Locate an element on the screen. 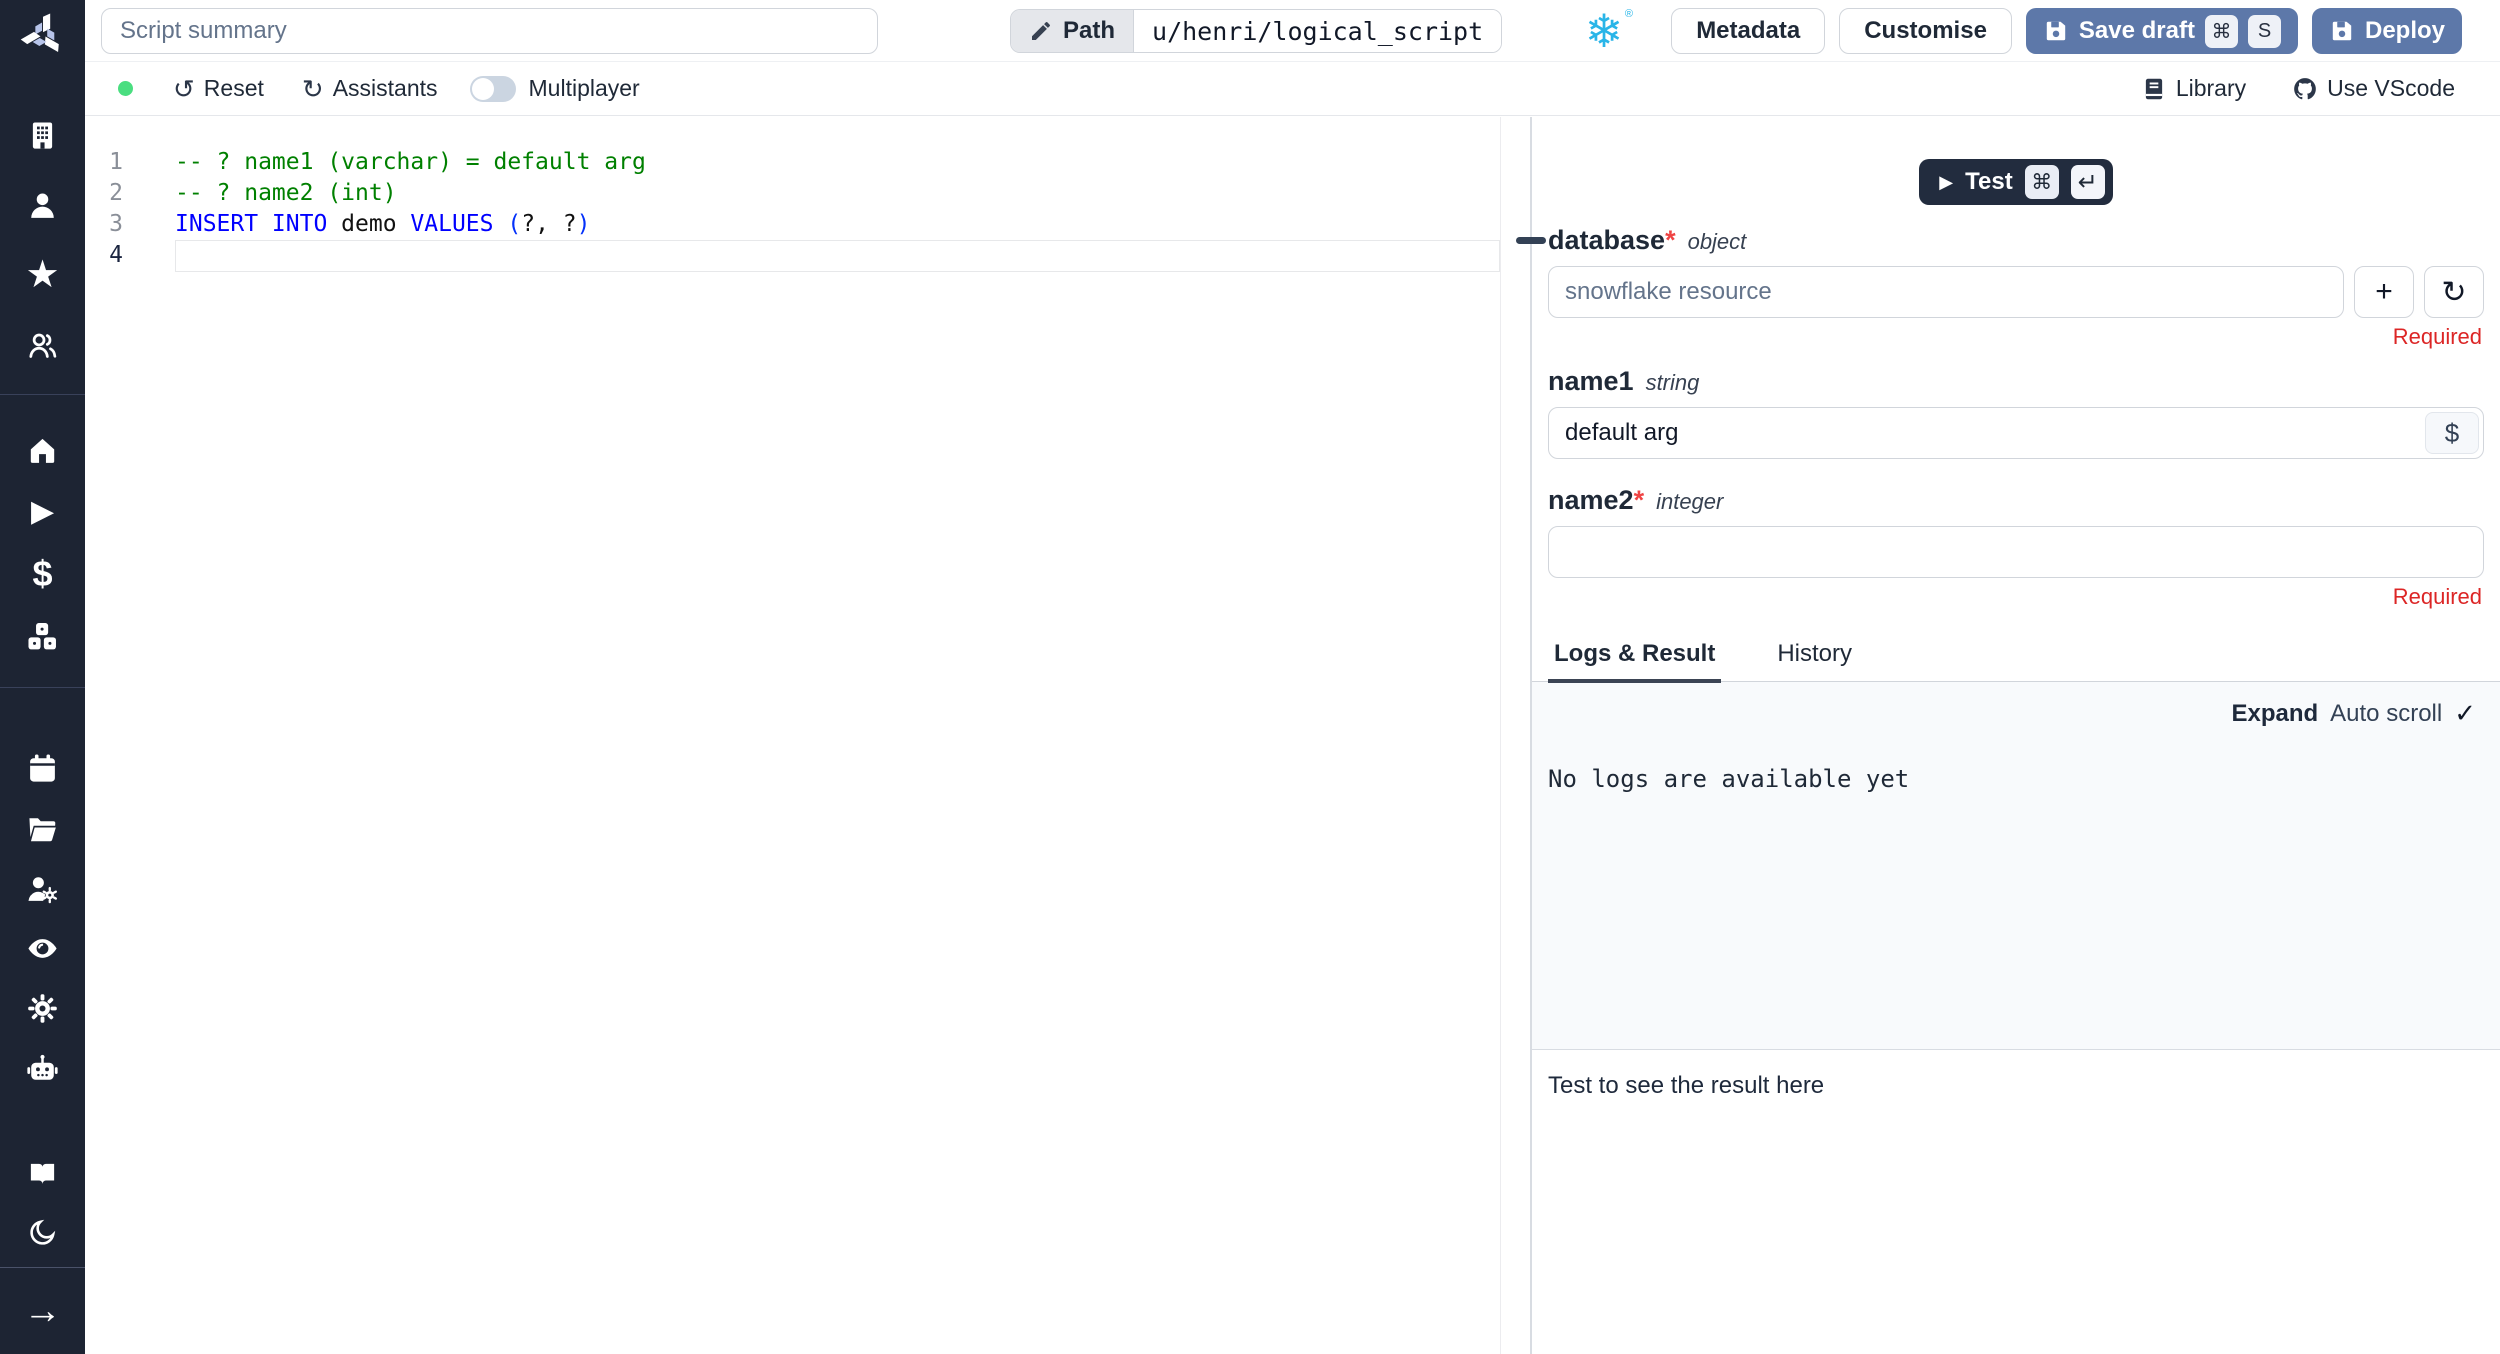 The image size is (2500, 1354). windmill-logo is located at coordinates (42, 35).